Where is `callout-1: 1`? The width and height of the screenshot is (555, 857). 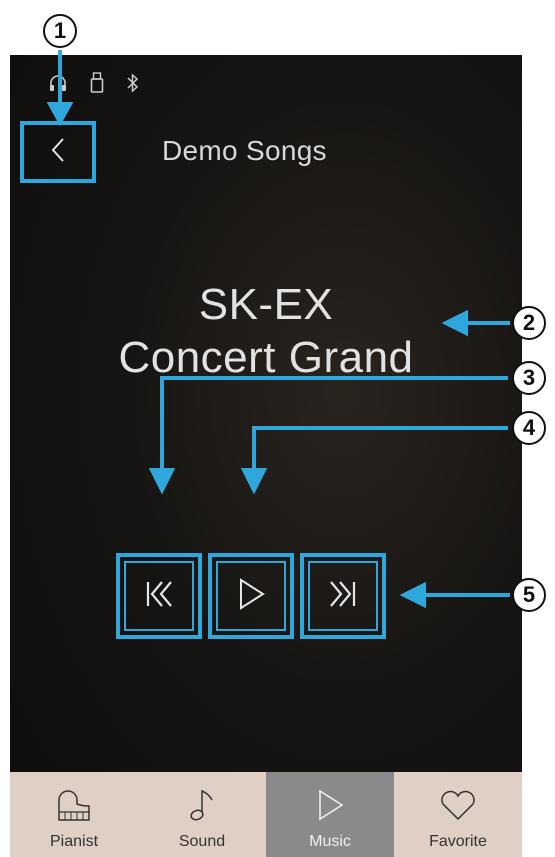
callout-1: 1 is located at coordinates (60, 31).